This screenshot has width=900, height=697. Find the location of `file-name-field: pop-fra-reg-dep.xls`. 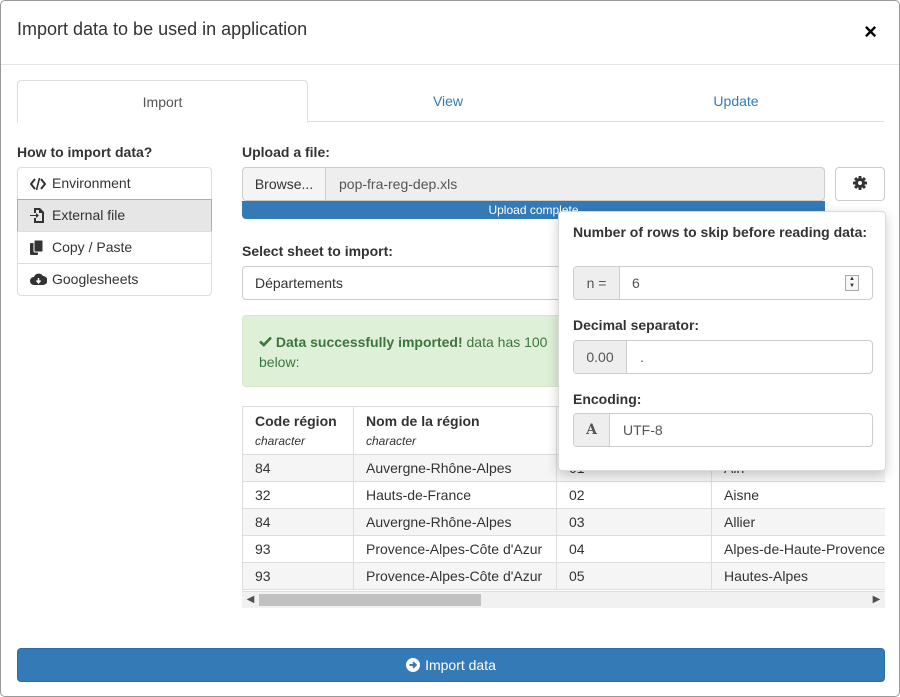

file-name-field: pop-fra-reg-dep.xls is located at coordinates (575, 184).